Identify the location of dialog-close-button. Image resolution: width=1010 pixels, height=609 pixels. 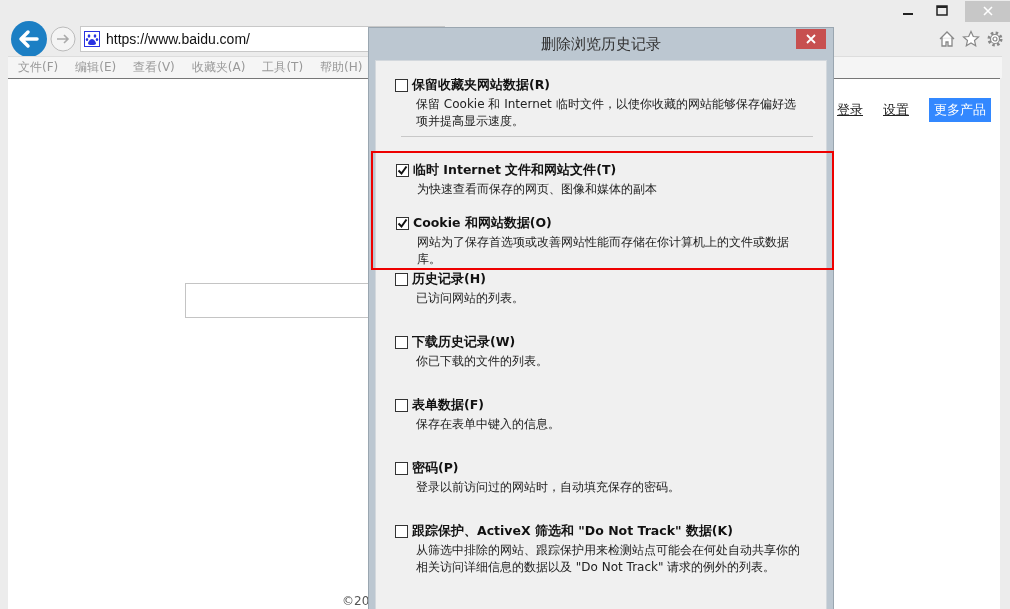
(811, 39).